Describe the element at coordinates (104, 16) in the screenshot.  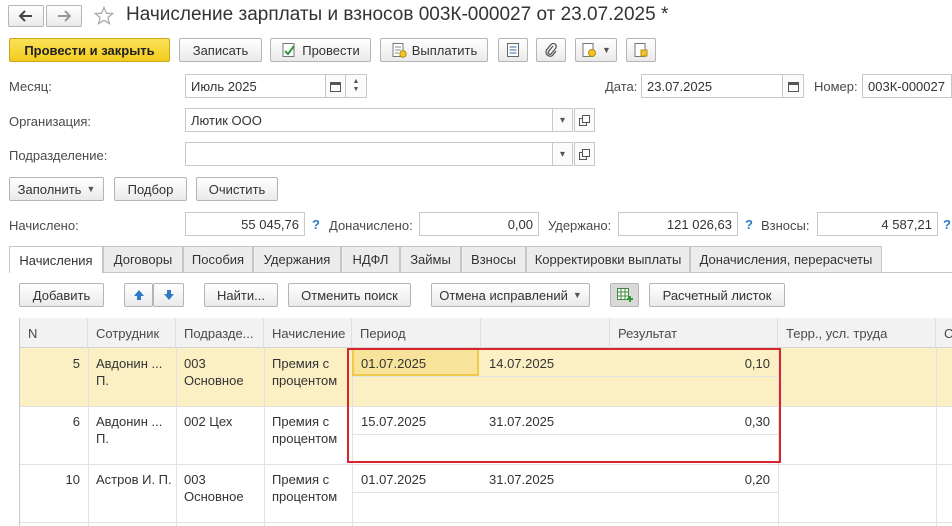
I see `favorite-star-icon` at that location.